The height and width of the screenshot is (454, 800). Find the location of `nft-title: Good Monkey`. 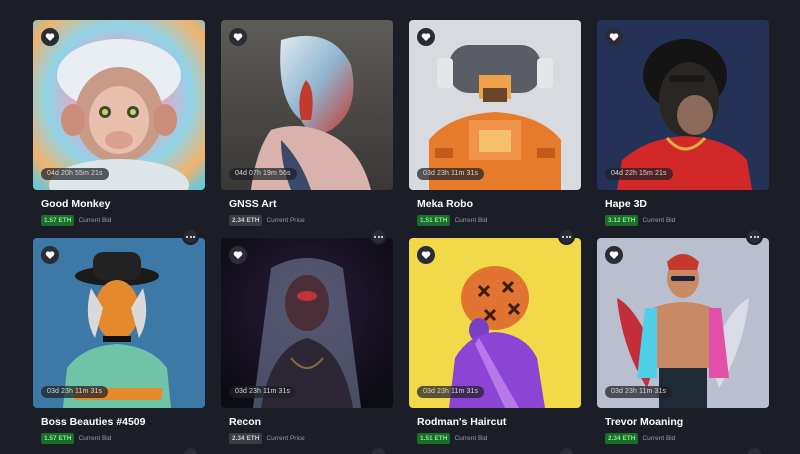

nft-title: Good Monkey is located at coordinates (119, 204).